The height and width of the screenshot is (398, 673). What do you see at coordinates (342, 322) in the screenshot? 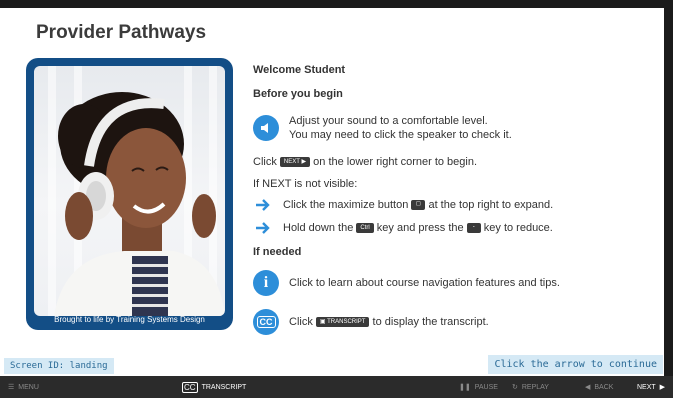
I see `transcript-key-badge: ▣ TRANSCRIPT` at bounding box center [342, 322].